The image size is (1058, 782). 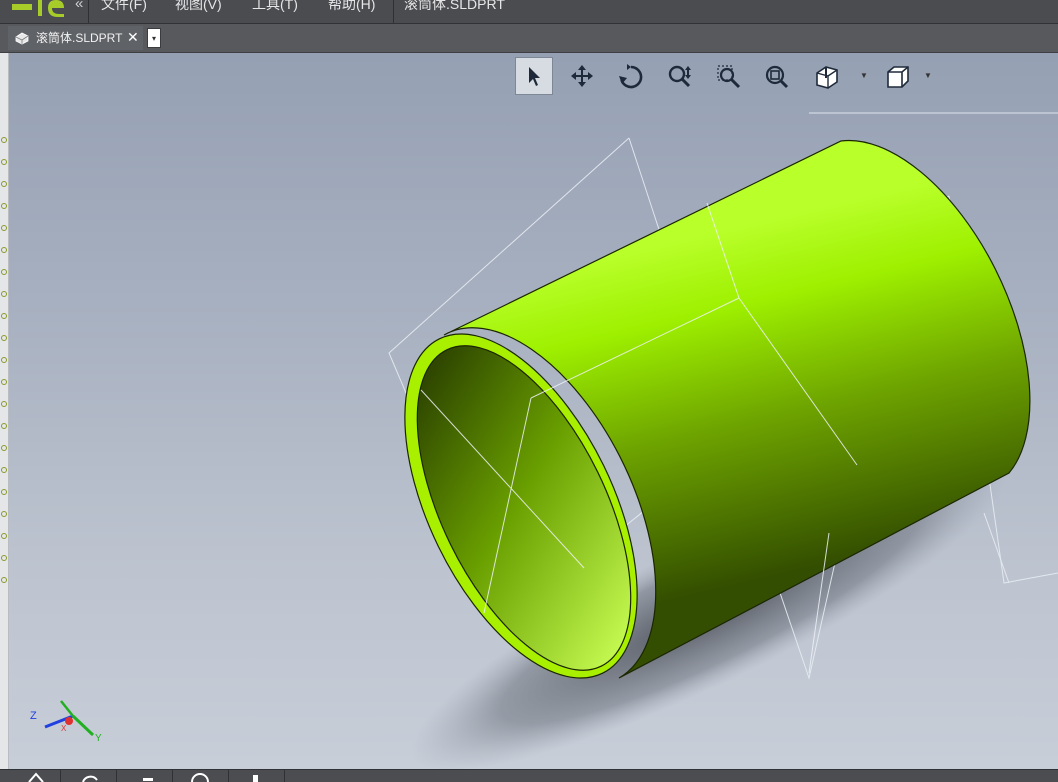 What do you see at coordinates (198, 7) in the screenshot?
I see `menu-view: 视图(V)` at bounding box center [198, 7].